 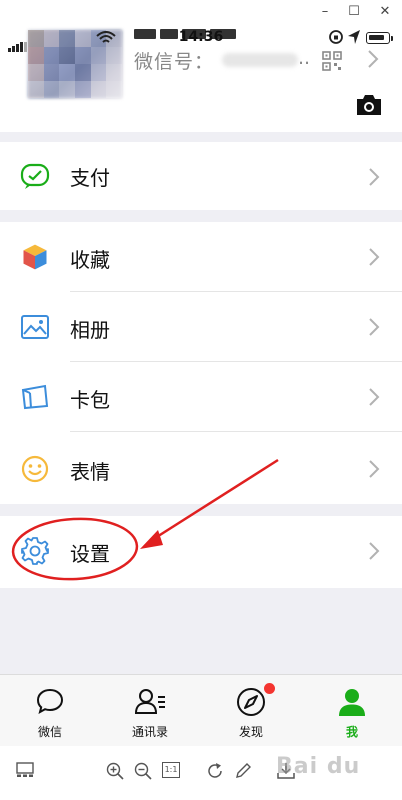 What do you see at coordinates (201, 176) in the screenshot?
I see `menu-item-pay: 支付` at bounding box center [201, 176].